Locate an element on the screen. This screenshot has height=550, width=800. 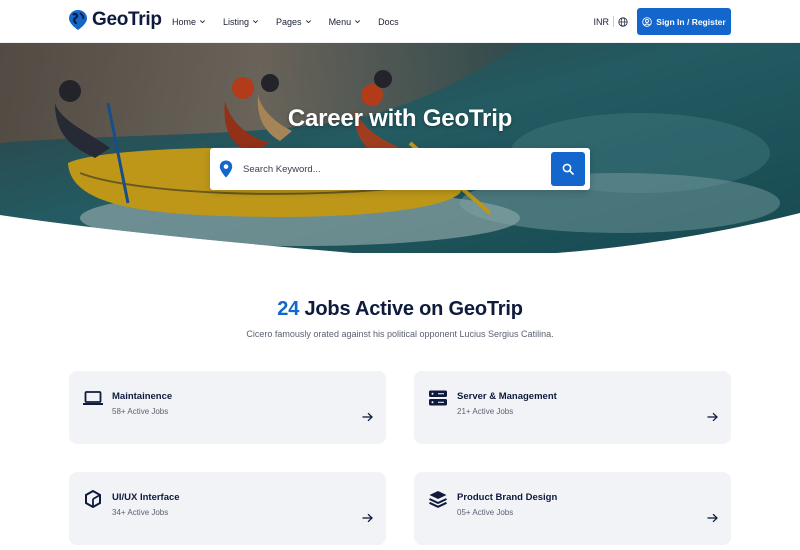
laptop-icon is located at coordinates (93, 398).